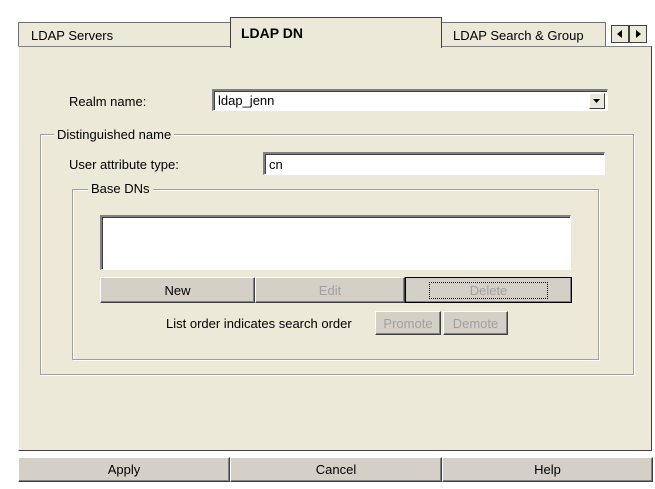  I want to click on tab-ldap-search-group: LDAP Search & Group, so click(523, 34).